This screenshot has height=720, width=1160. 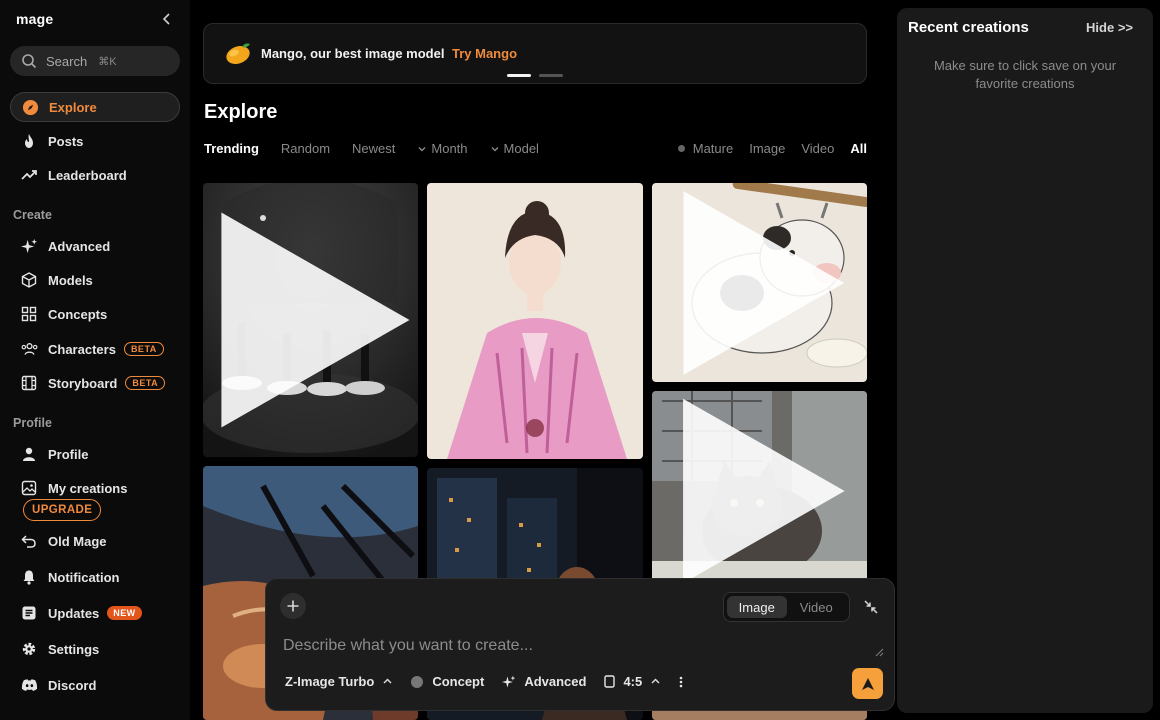 I want to click on plus-icon, so click(x=293, y=606).